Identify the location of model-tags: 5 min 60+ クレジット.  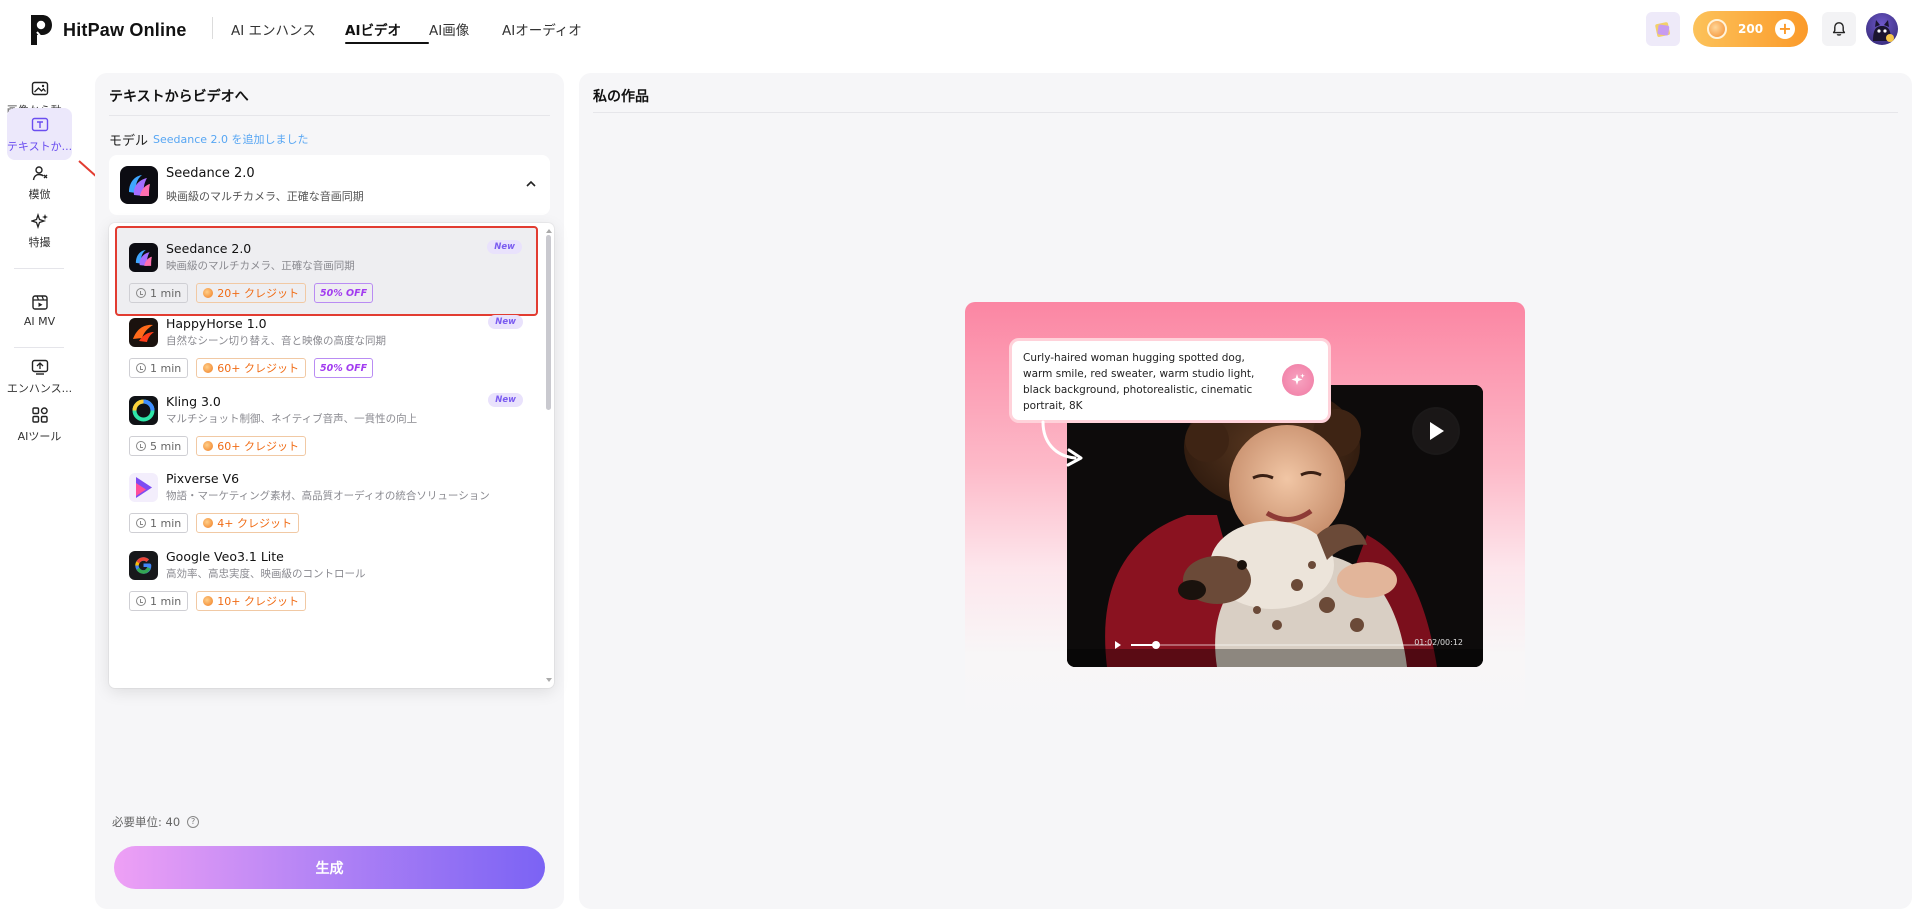
(221, 446).